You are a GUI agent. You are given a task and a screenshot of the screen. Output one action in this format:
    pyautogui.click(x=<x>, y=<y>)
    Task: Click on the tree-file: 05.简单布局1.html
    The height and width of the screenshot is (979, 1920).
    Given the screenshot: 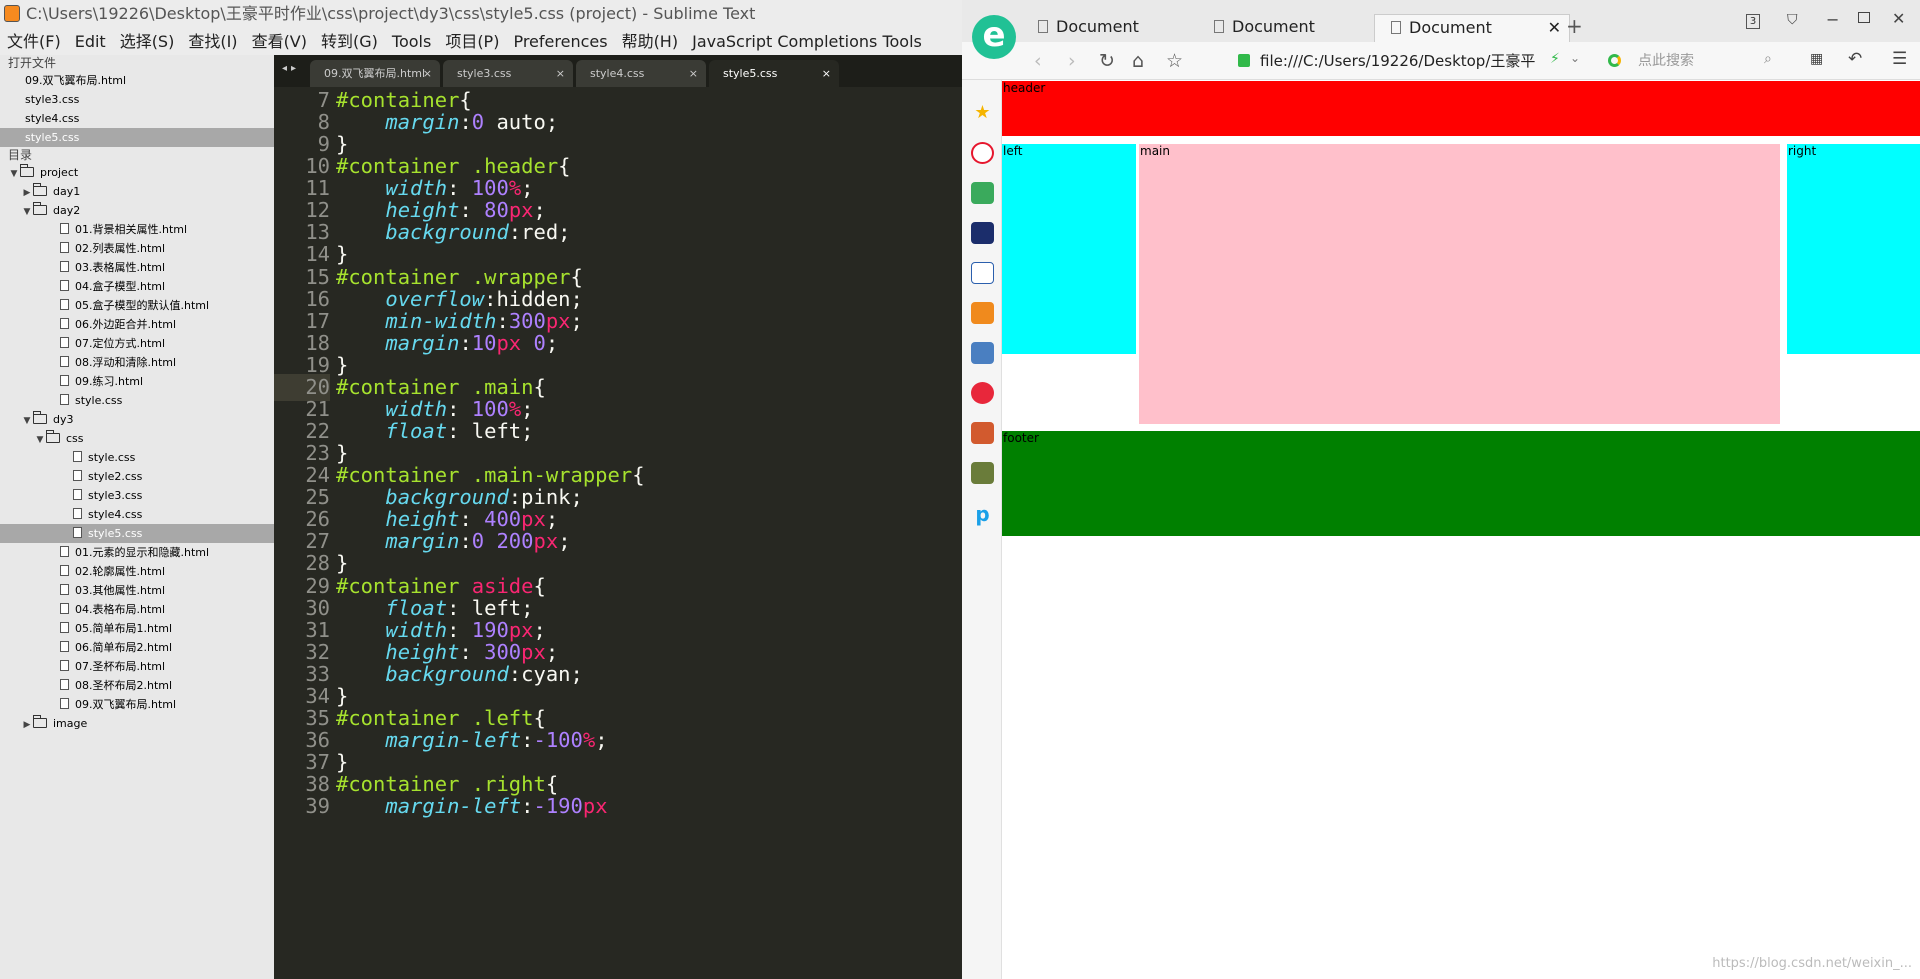 What is the action you would take?
    pyautogui.click(x=137, y=628)
    